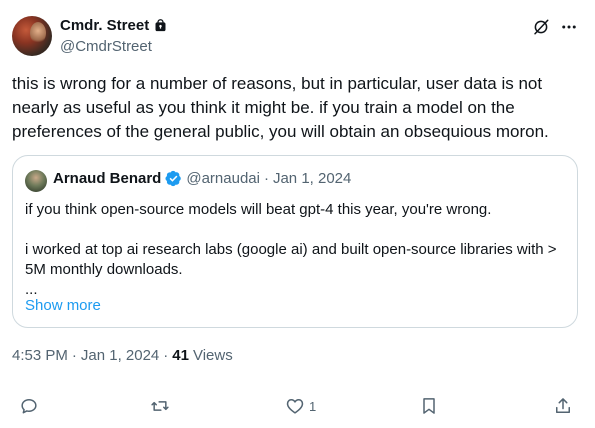  What do you see at coordinates (297, 230) in the screenshot?
I see `quote-line` at bounding box center [297, 230].